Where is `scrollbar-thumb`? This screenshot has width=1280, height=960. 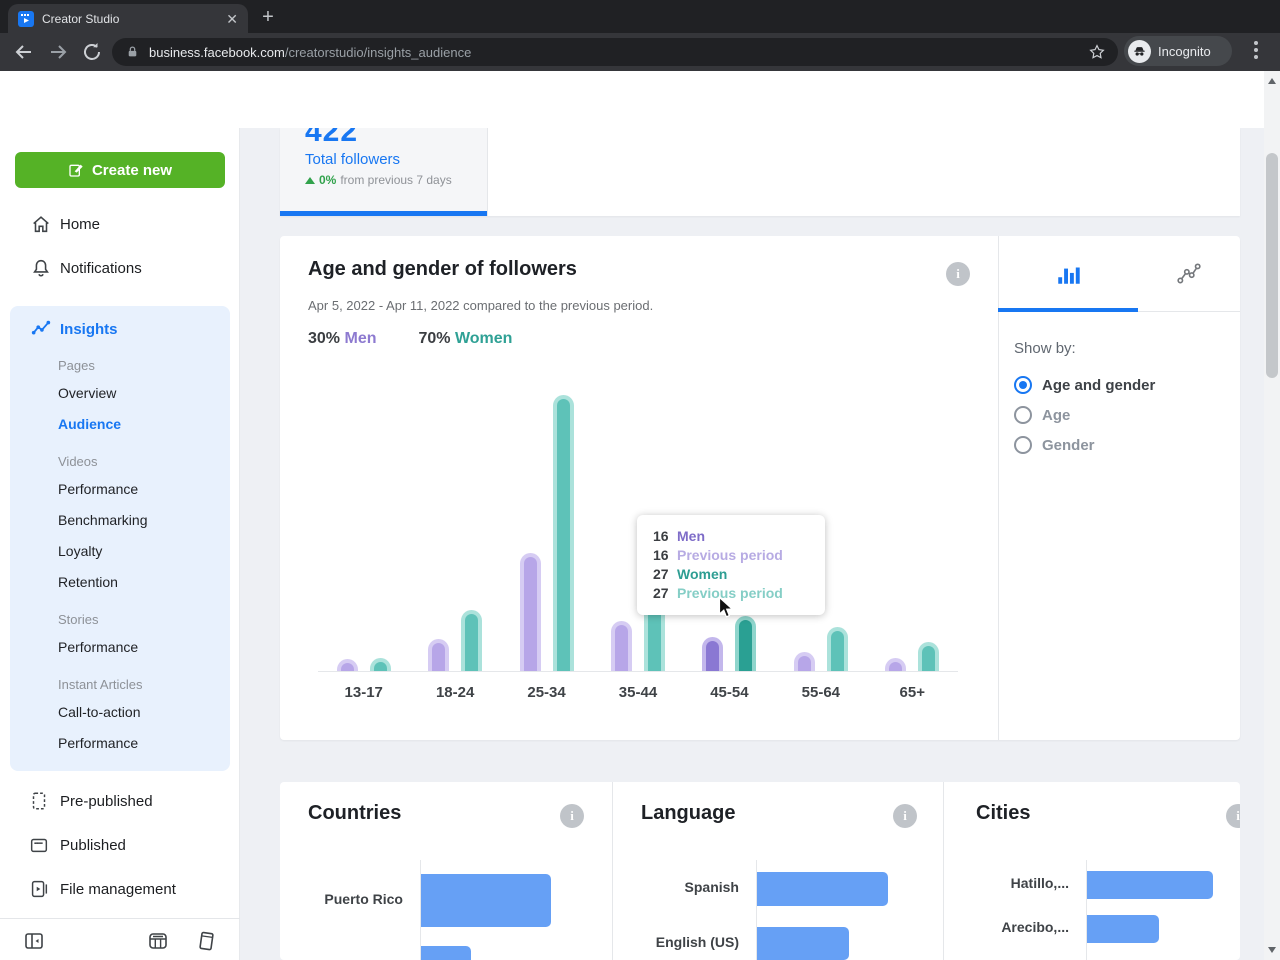 scrollbar-thumb is located at coordinates (1272, 265).